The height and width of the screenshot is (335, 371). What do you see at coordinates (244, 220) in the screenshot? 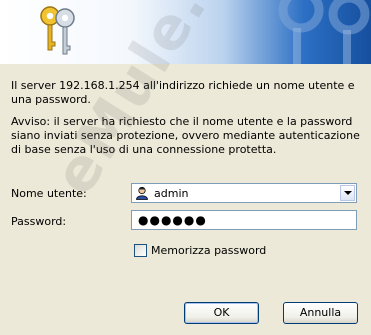
I see `password-field` at bounding box center [244, 220].